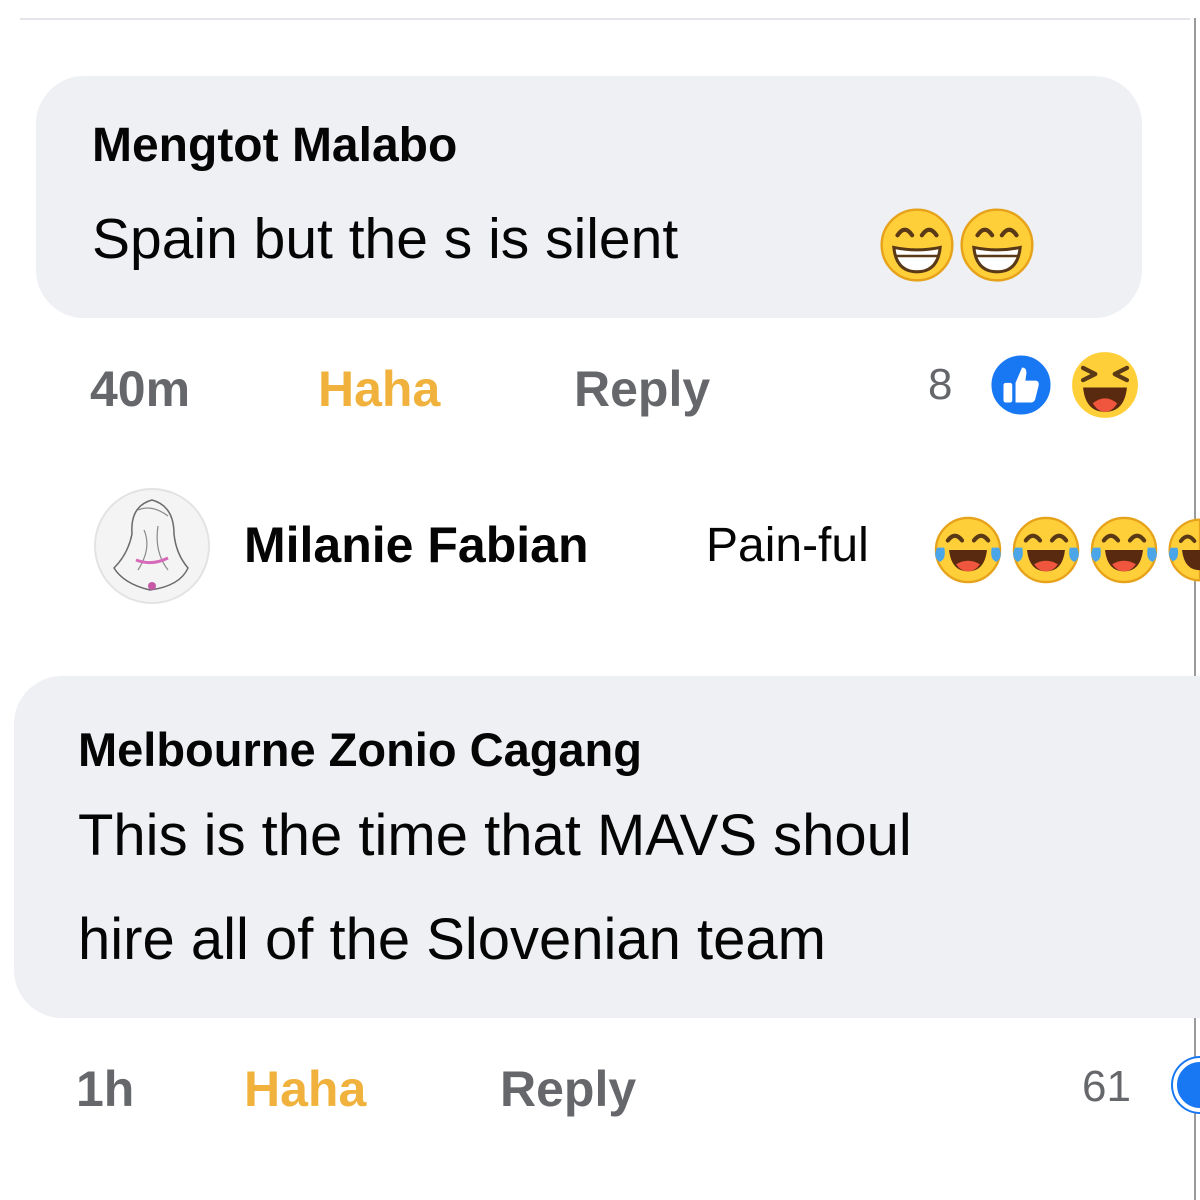 This screenshot has height=1200, width=1200. What do you see at coordinates (495, 835) in the screenshot?
I see `comment-text-line-1: This is the time that MAVS shoul` at bounding box center [495, 835].